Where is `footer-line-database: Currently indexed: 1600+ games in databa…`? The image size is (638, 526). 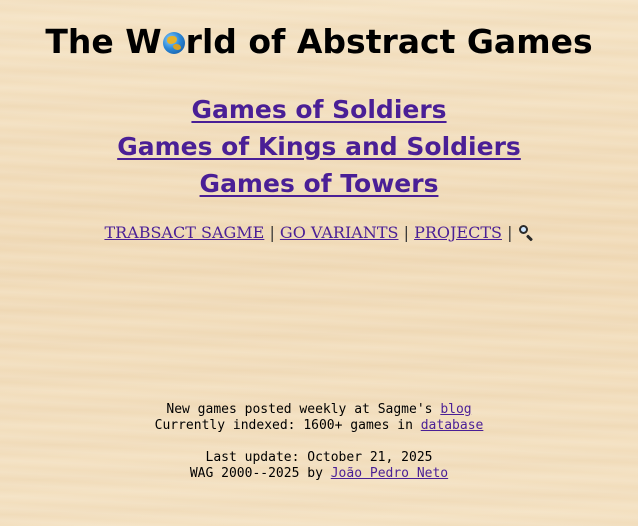 footer-line-database: Currently indexed: 1600+ games in databa… is located at coordinates (319, 426).